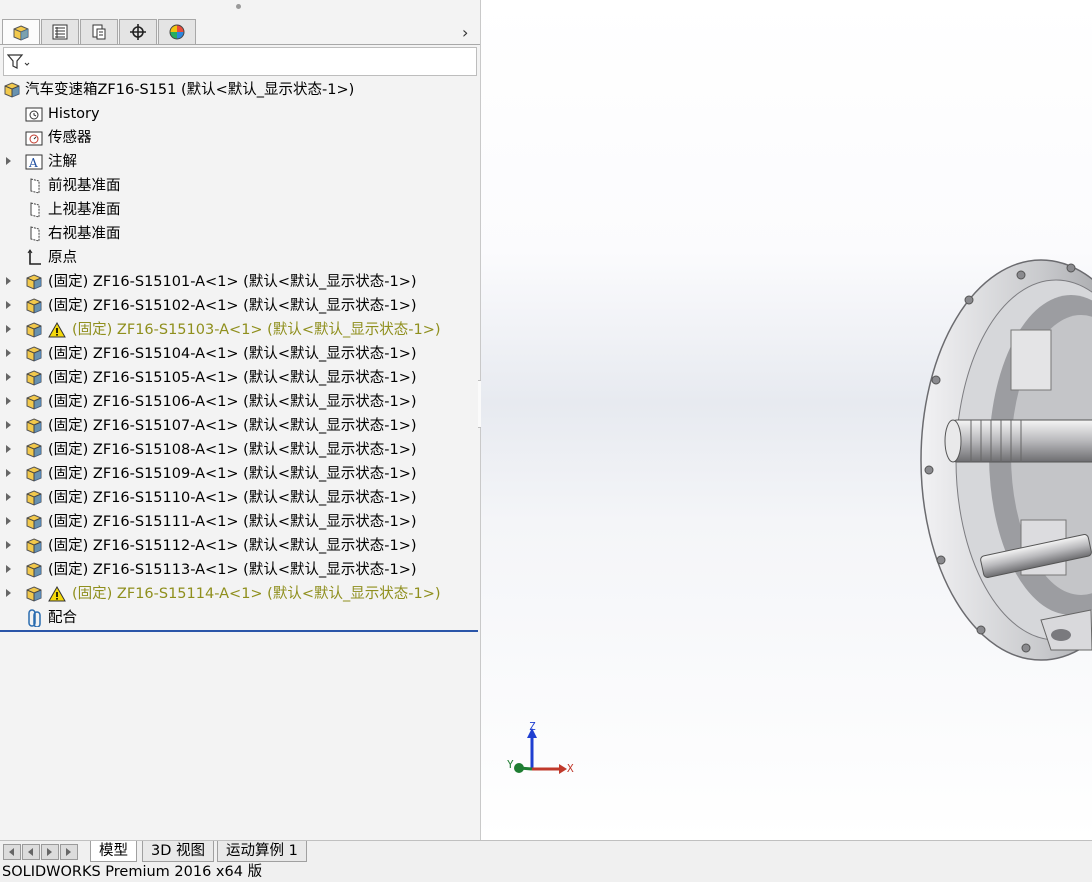  Describe the element at coordinates (232, 354) in the screenshot. I see `tree-item-label: (固定) ZF16-S15104-A<1> (默认<默认_显示状态-1>)` at that location.